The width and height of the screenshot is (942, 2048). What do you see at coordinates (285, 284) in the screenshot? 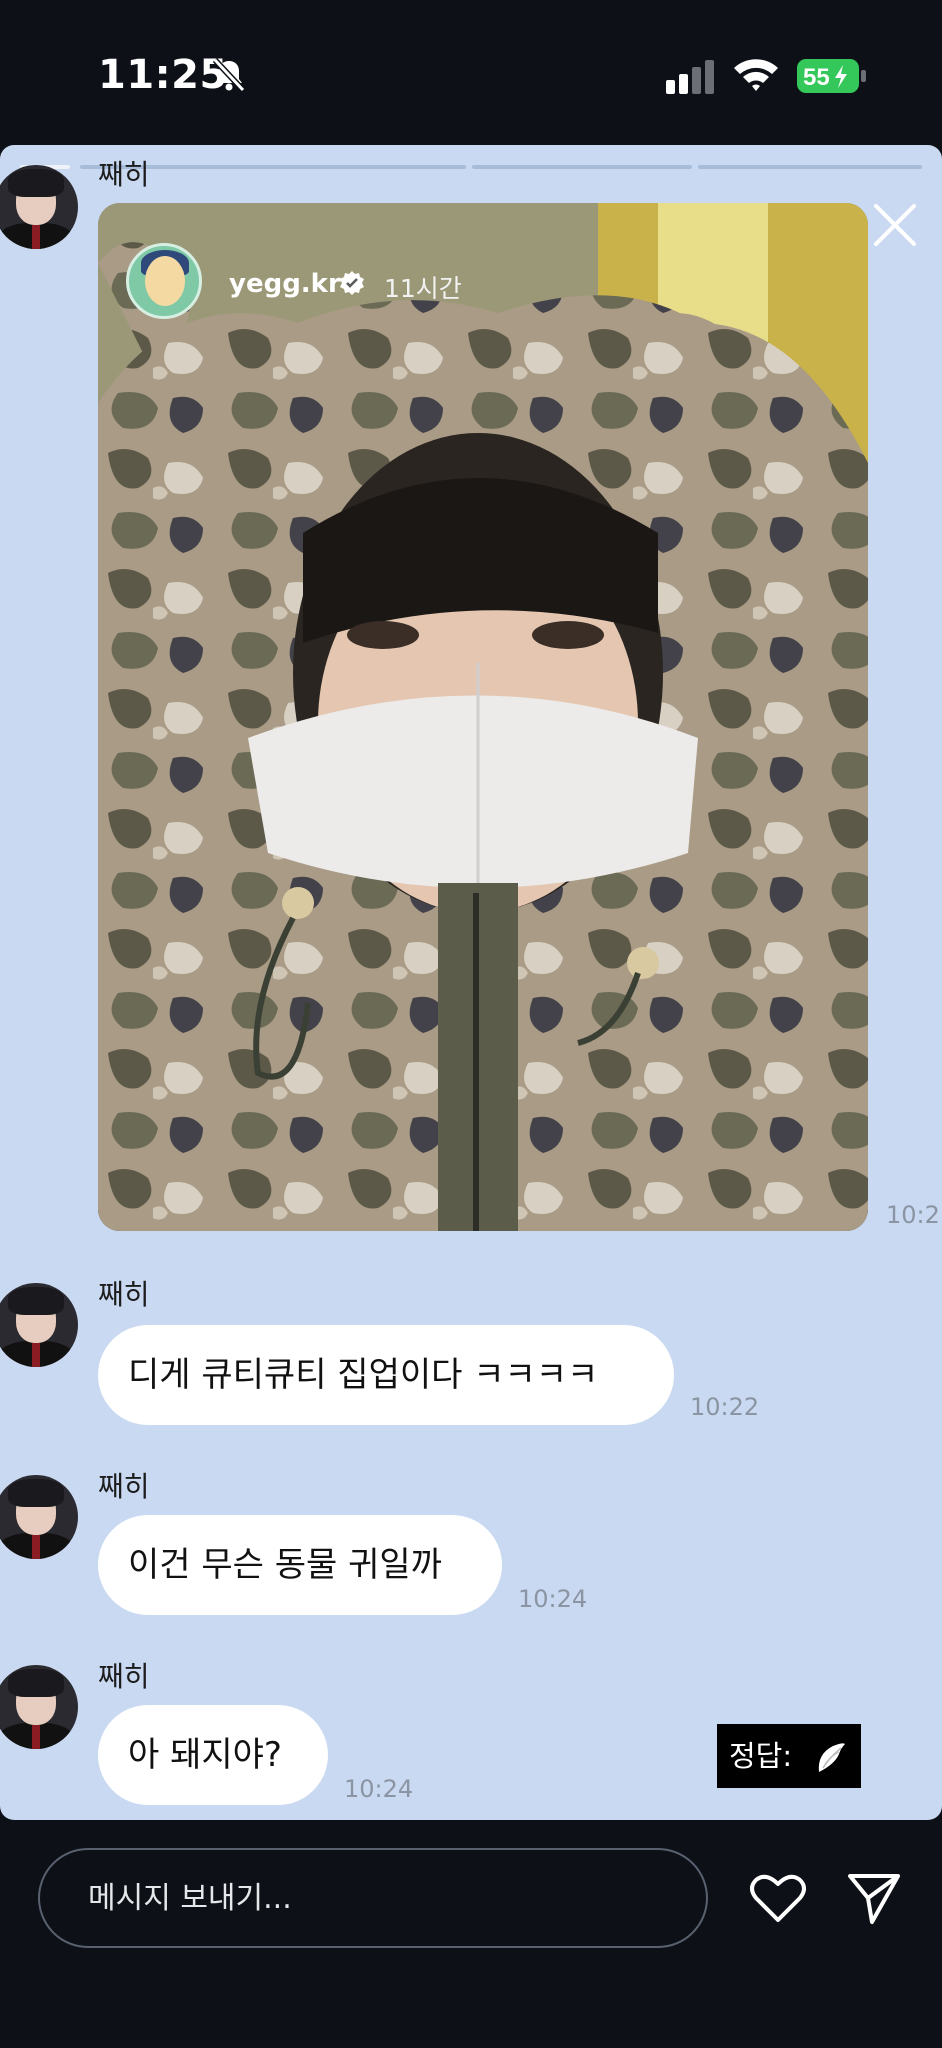
I see `story-owner-name: yegg.kr` at bounding box center [285, 284].